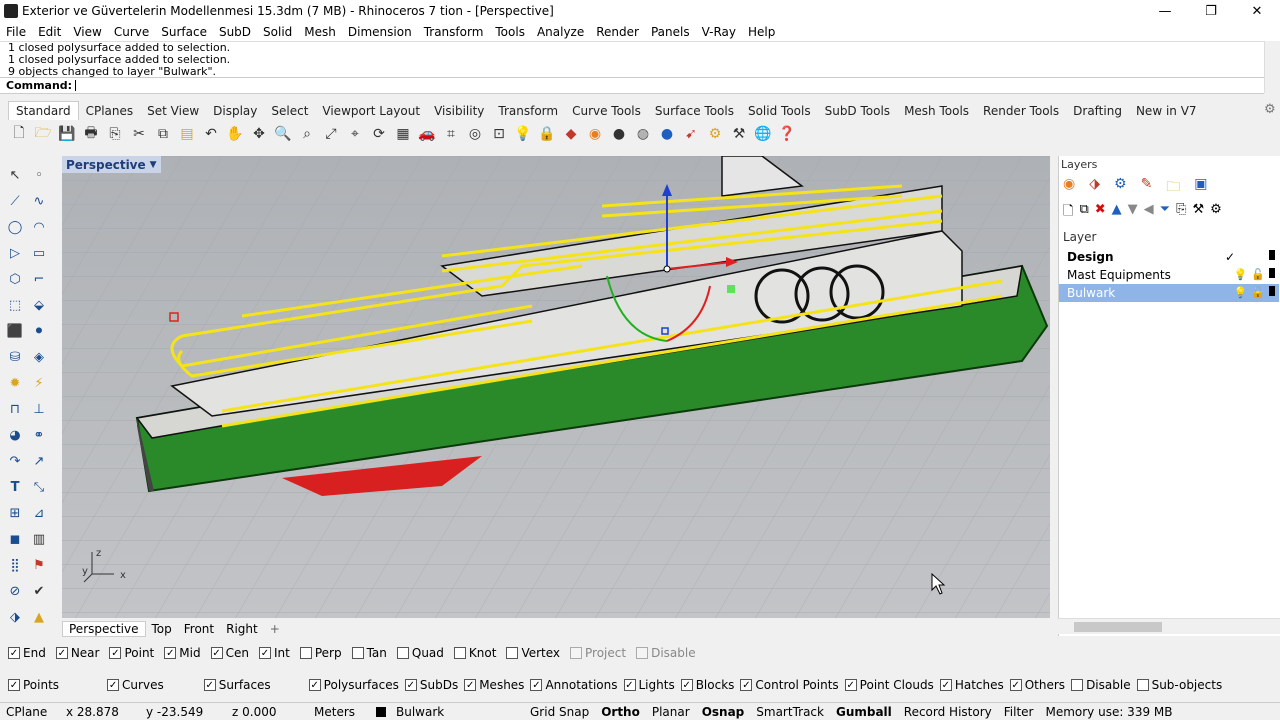  I want to click on tab-standard: Standard, so click(43, 110).